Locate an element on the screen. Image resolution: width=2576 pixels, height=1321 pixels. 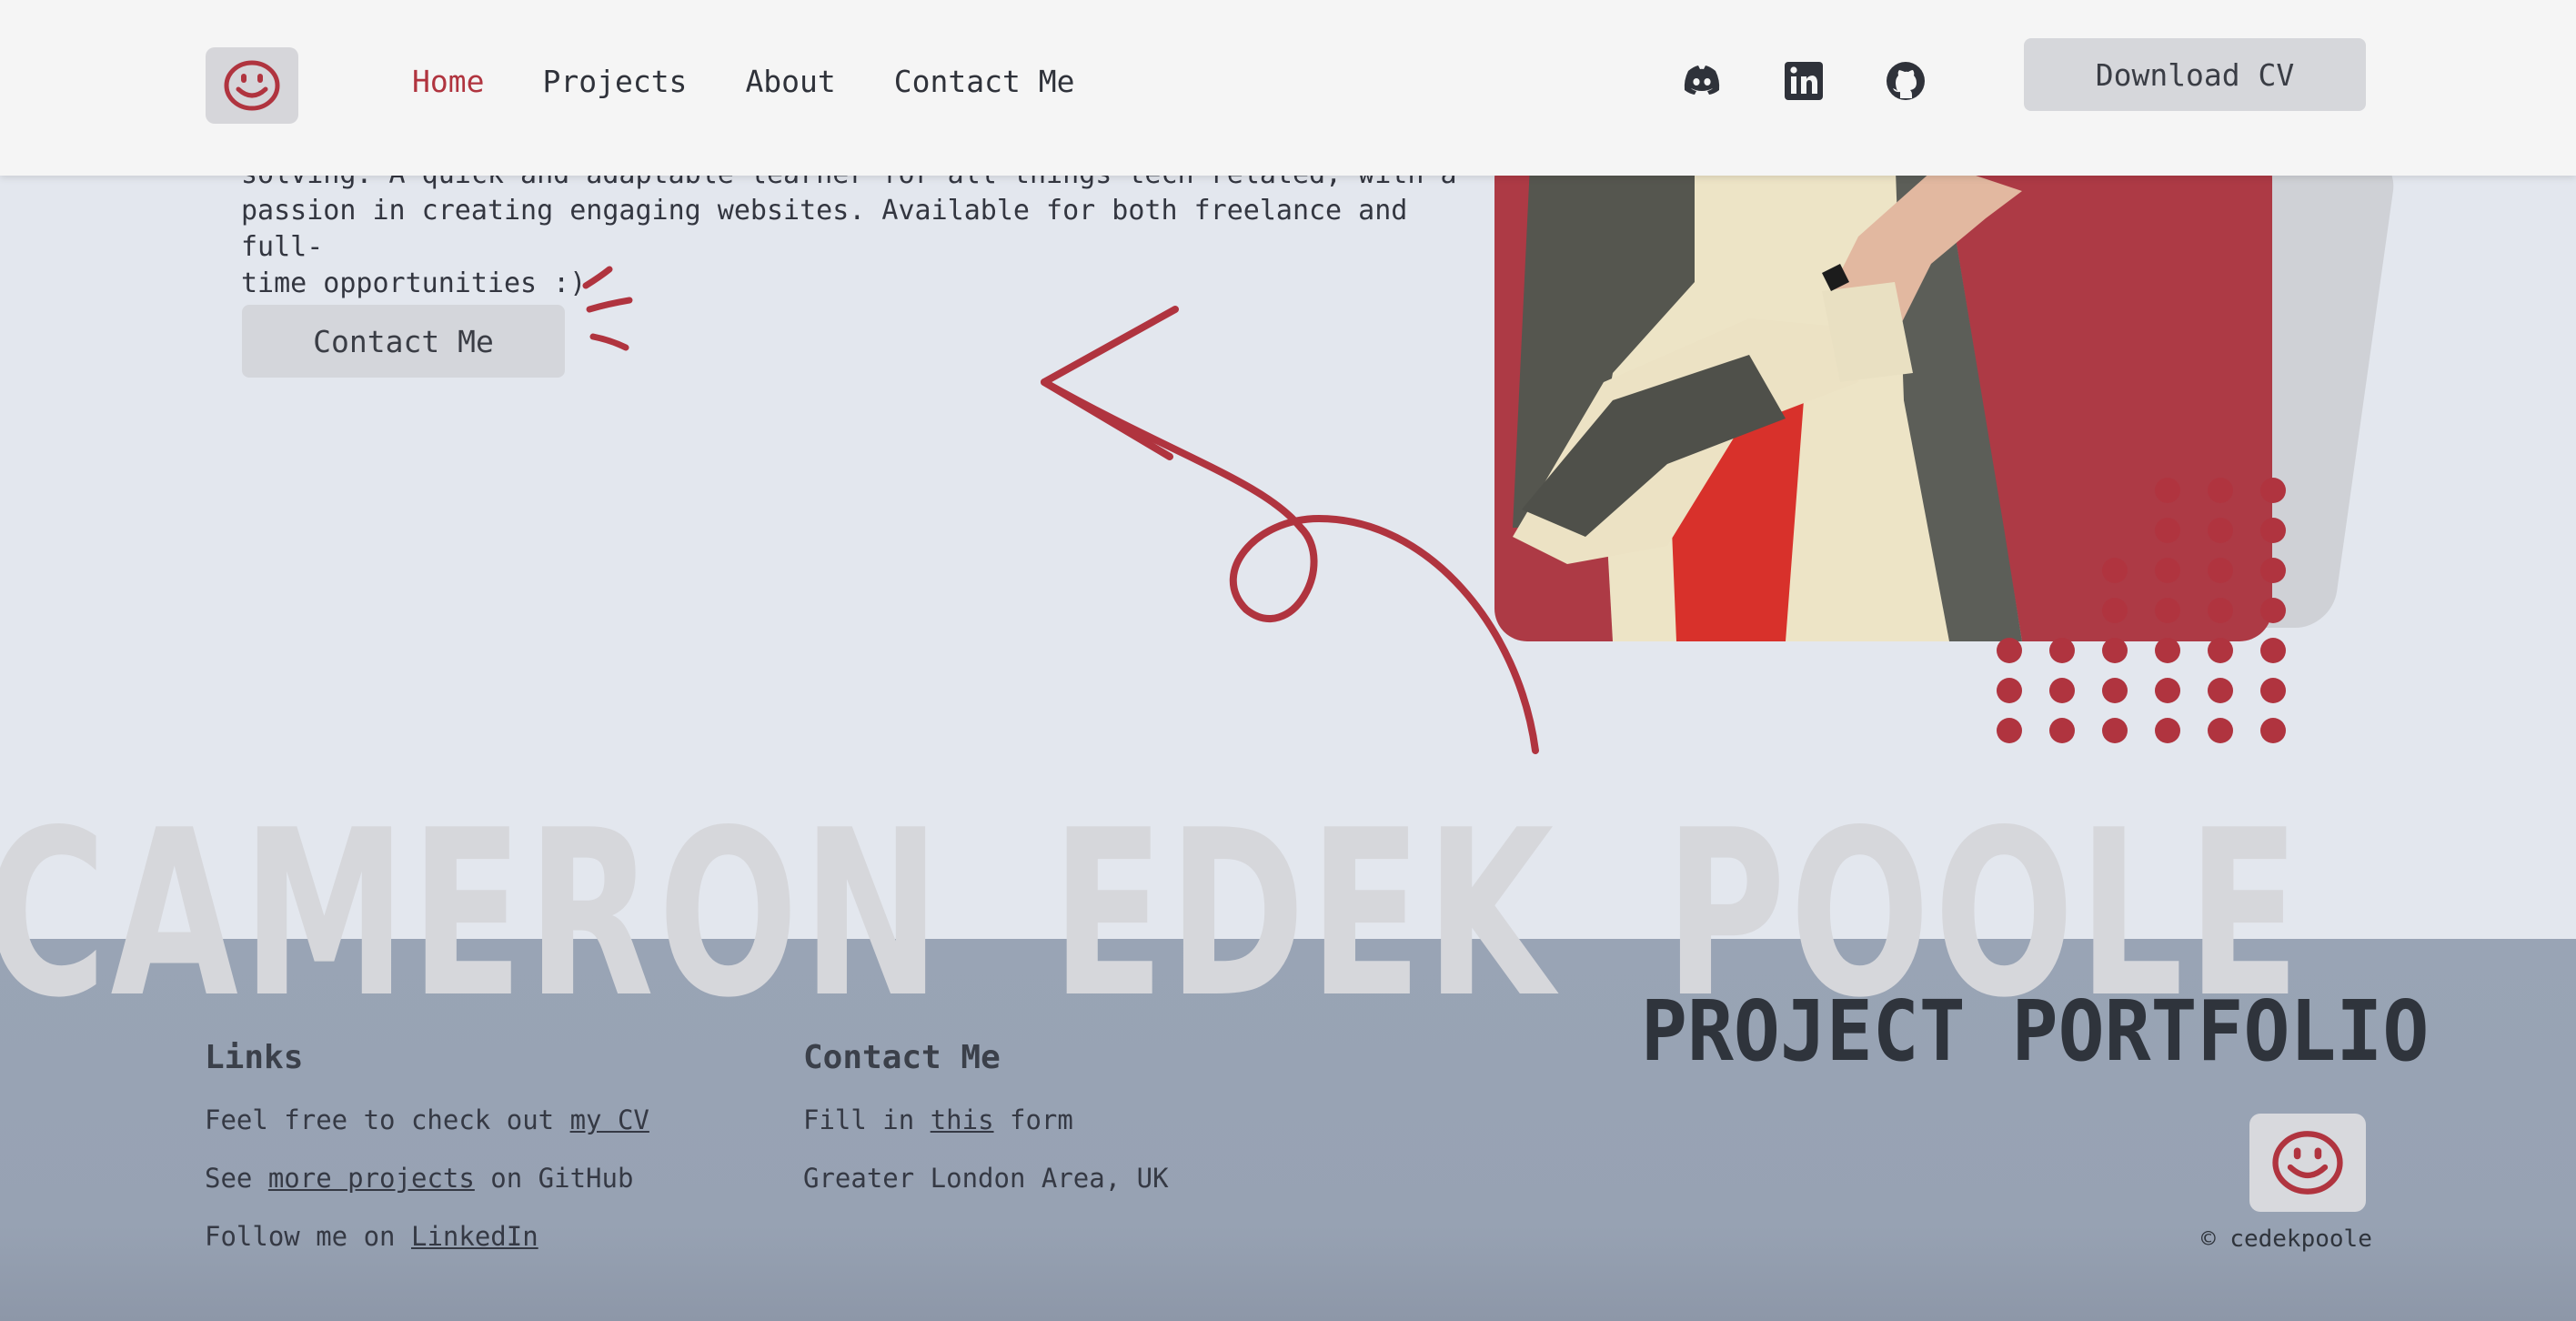
logo-button is located at coordinates (252, 85).